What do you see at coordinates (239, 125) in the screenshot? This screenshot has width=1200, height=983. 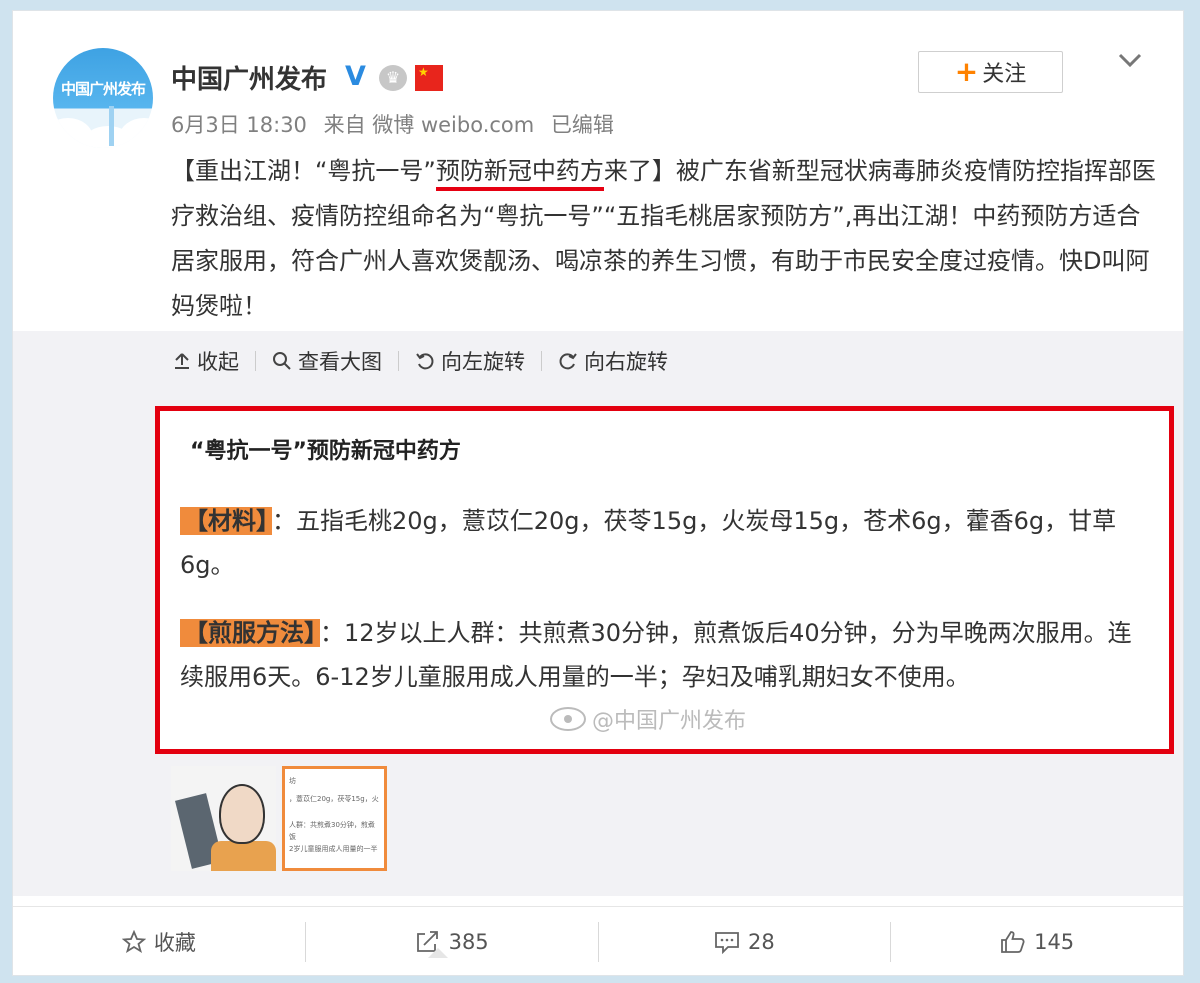 I see `post-time: 6月3日 18:30` at bounding box center [239, 125].